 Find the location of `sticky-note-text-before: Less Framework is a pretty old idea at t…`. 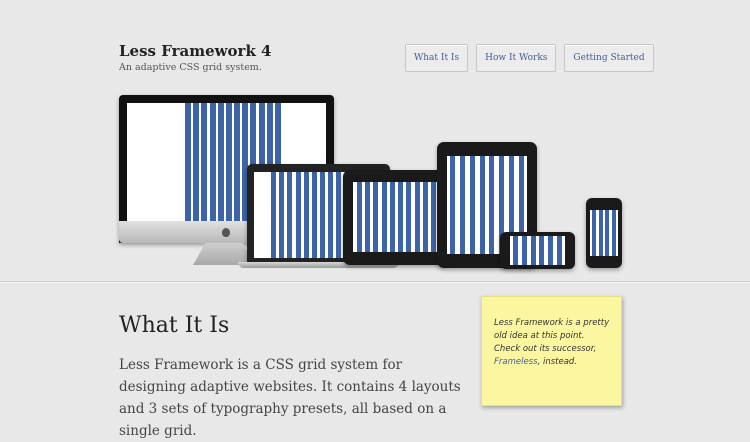

sticky-note-text-before: Less Framework is a pretty old idea at t… is located at coordinates (552, 336).